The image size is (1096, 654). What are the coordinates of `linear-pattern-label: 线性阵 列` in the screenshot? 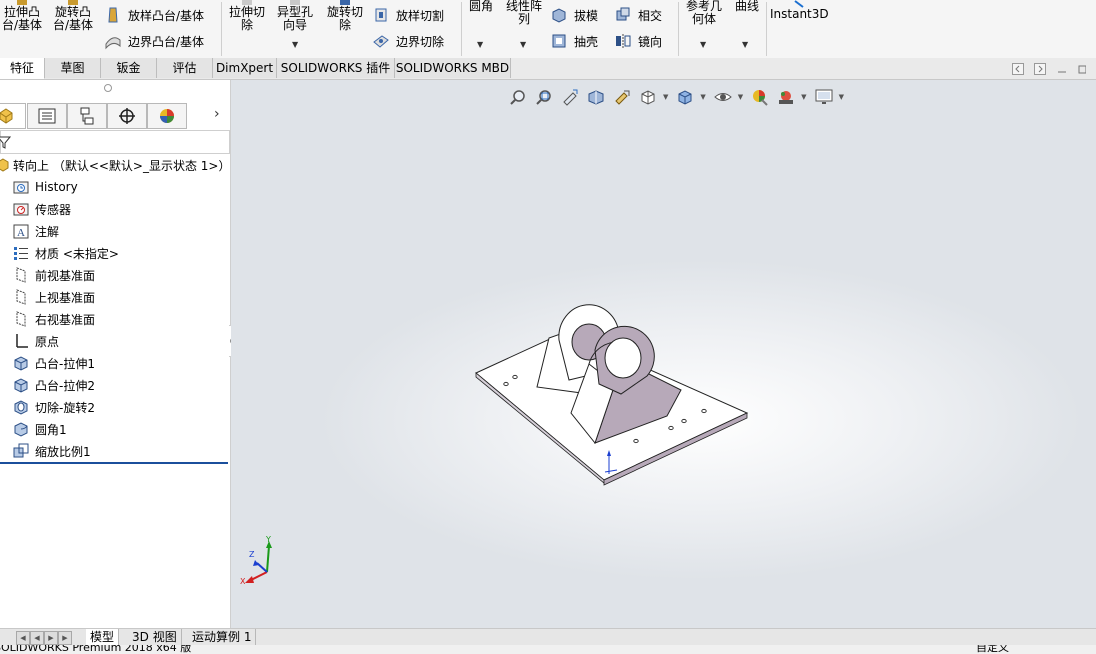 It's located at (523, 13).